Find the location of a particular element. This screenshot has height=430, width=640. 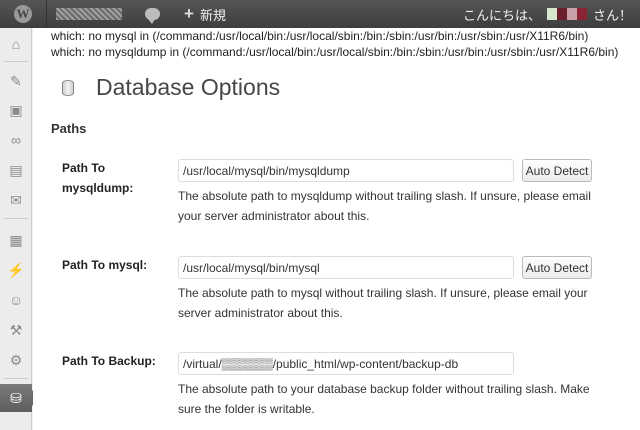

site-name-link is located at coordinates (93, 14).